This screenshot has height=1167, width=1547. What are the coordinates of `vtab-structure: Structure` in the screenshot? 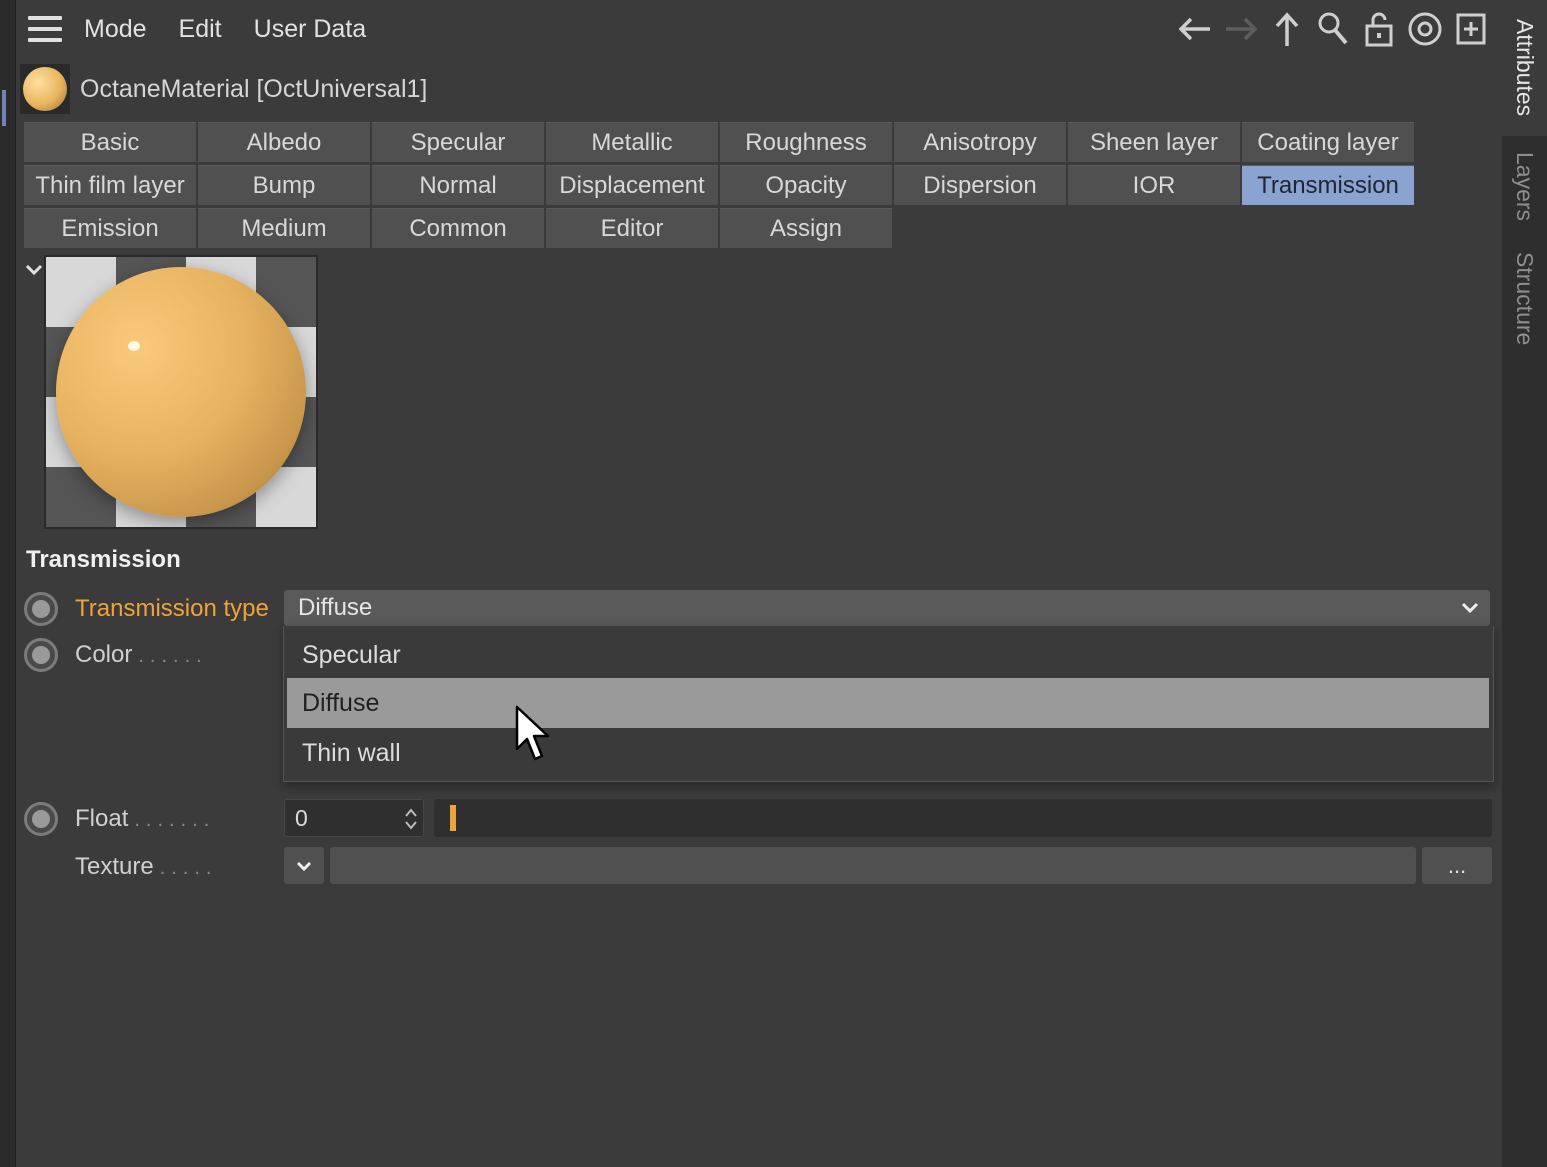 It's located at (1524, 299).